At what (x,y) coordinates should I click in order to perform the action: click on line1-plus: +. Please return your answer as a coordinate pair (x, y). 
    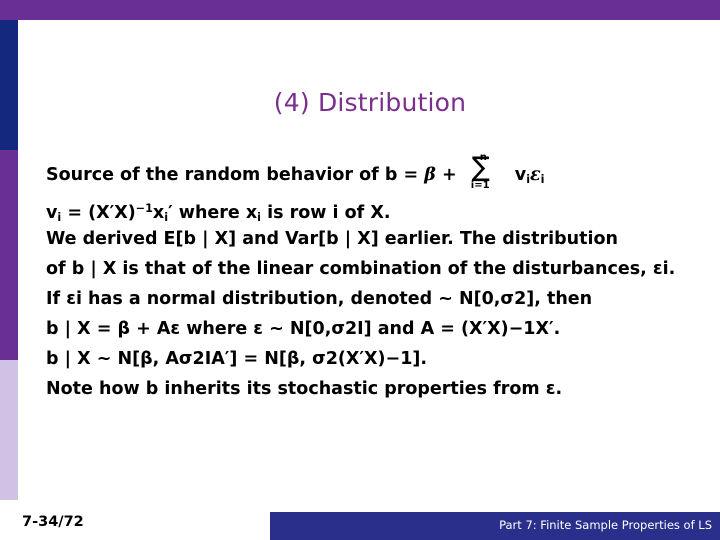
    Looking at the image, I should click on (449, 175).